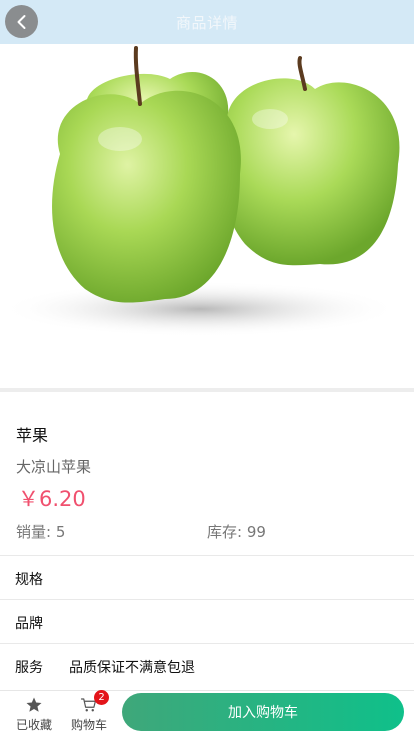 The width and height of the screenshot is (414, 736). What do you see at coordinates (132, 668) in the screenshot?
I see `service-value: 品质保证不满意包退` at bounding box center [132, 668].